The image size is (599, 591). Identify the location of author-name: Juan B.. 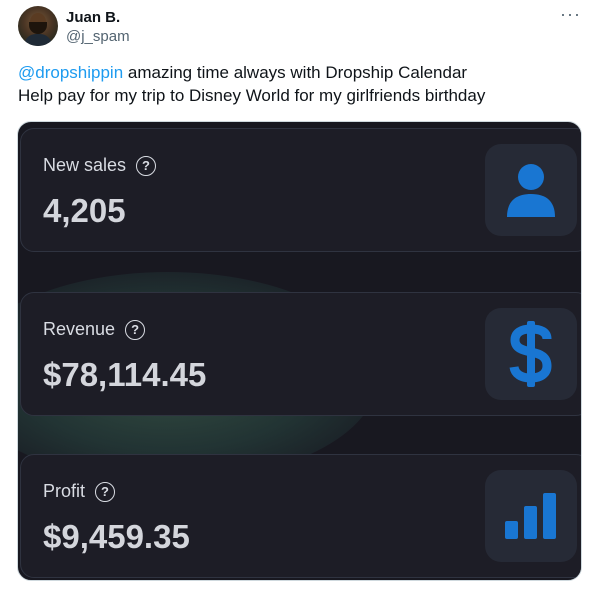
(93, 17).